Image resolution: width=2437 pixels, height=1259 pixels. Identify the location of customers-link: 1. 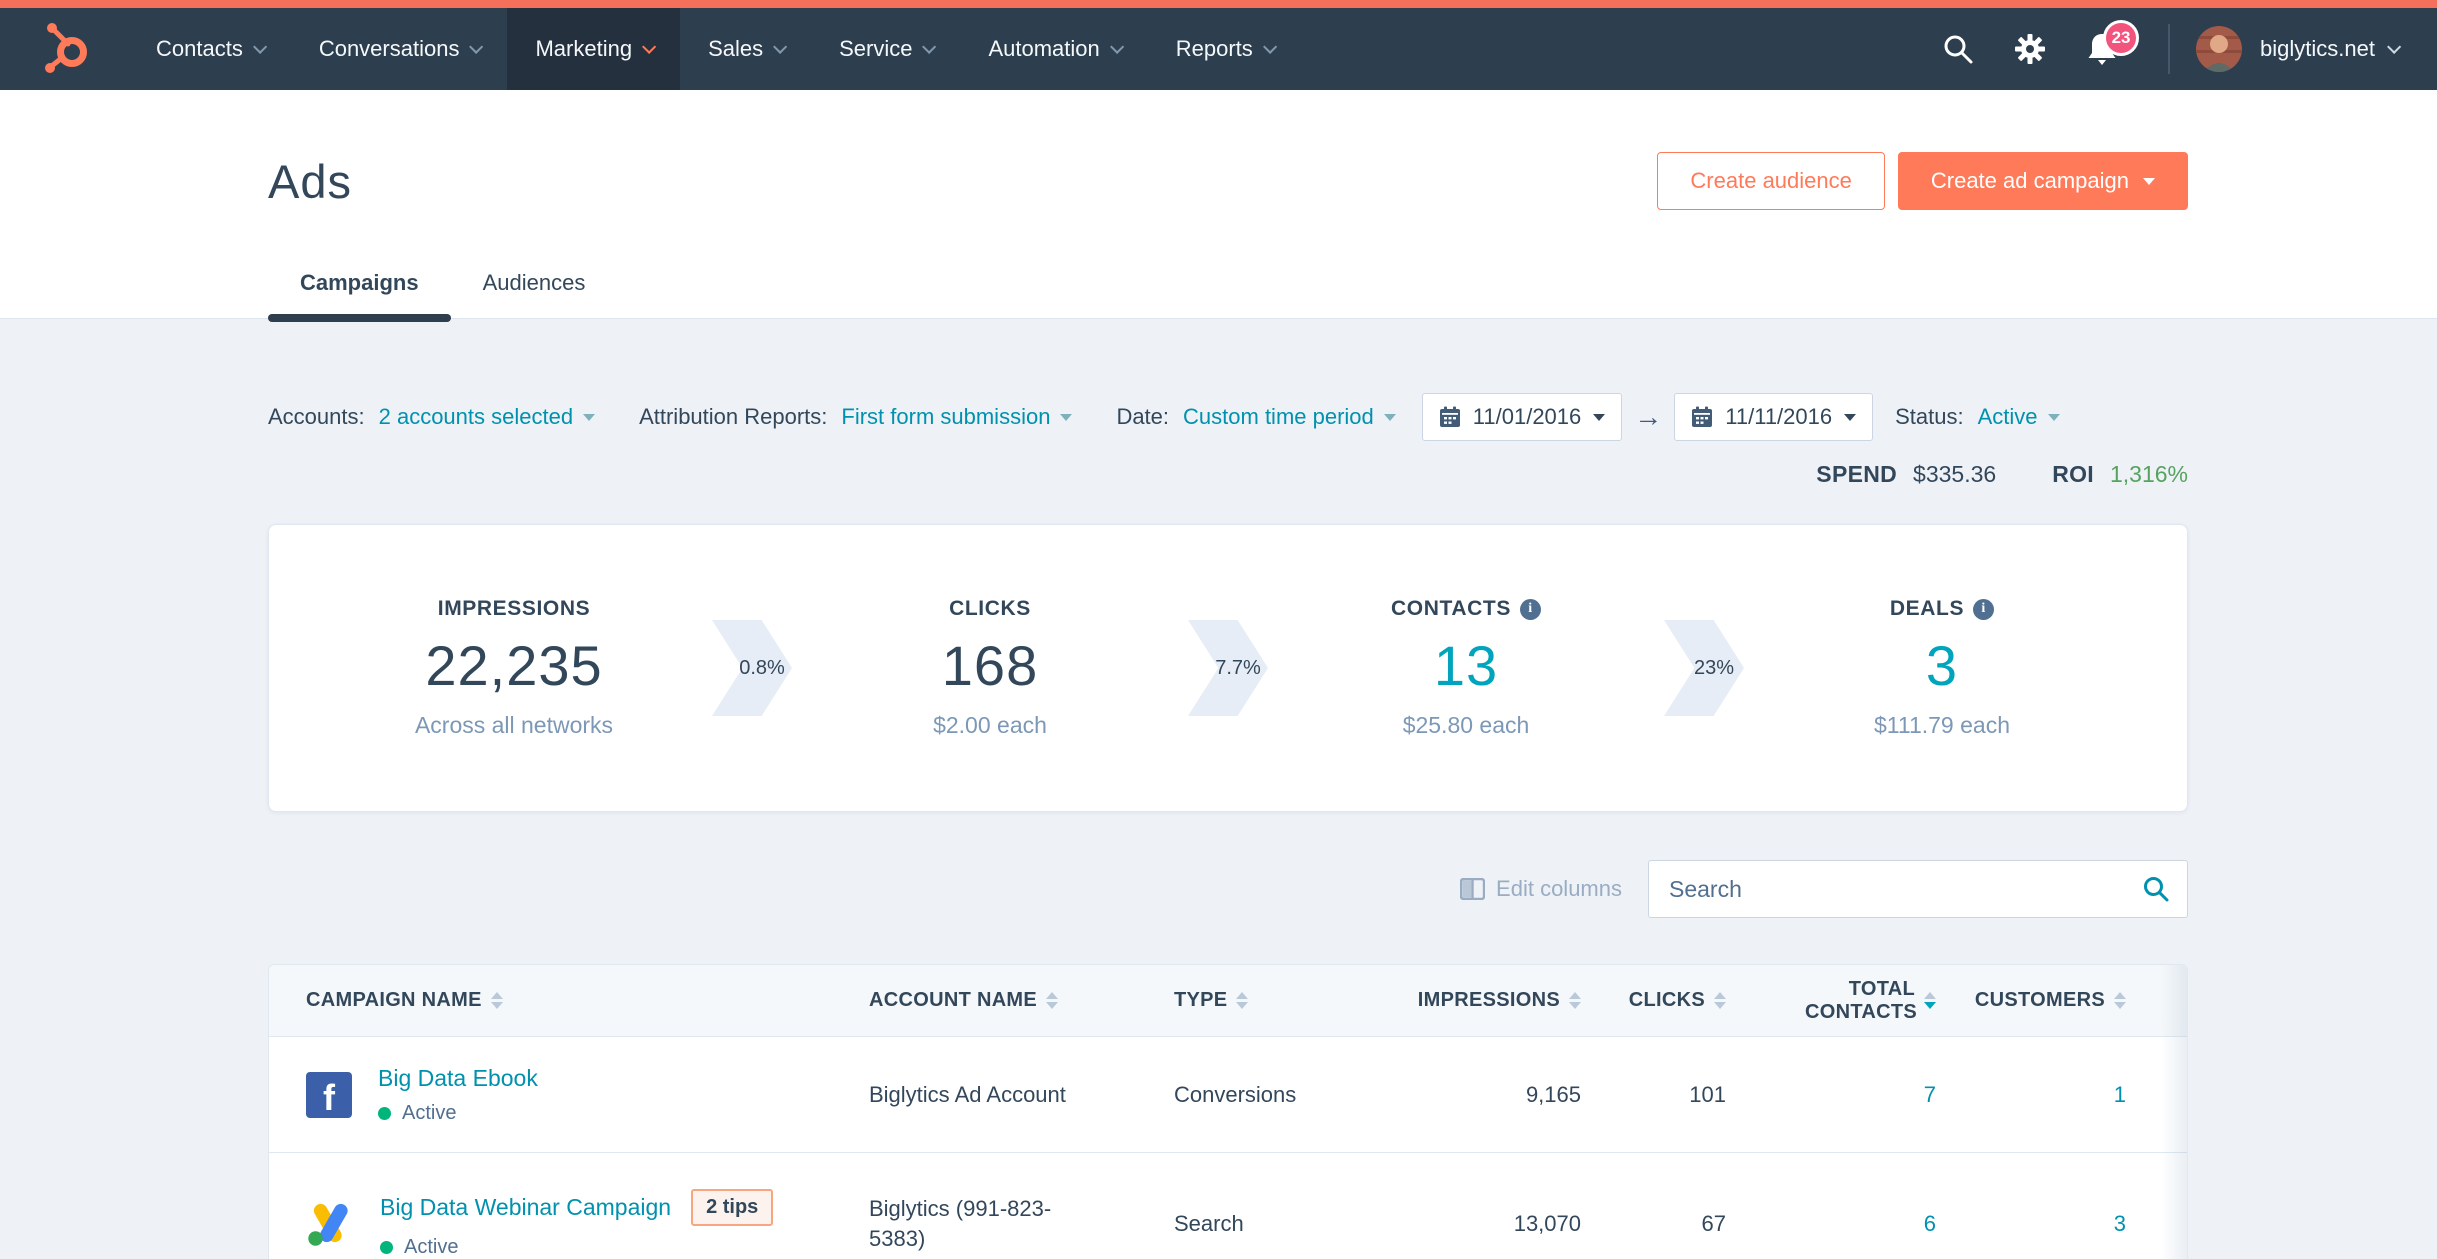
(2031, 1095).